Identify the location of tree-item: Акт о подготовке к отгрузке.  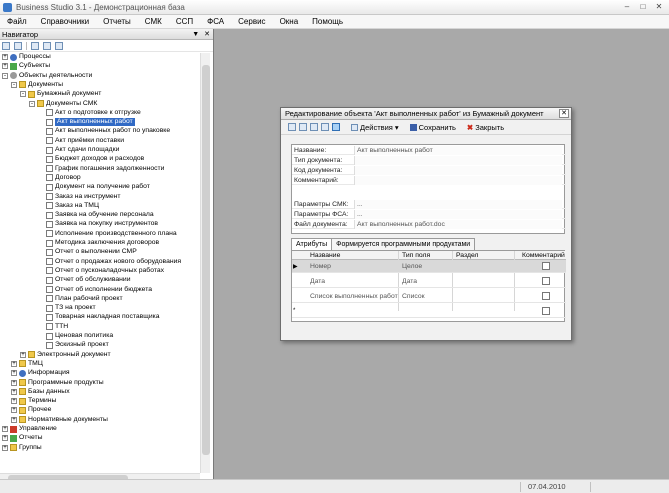
(89, 113).